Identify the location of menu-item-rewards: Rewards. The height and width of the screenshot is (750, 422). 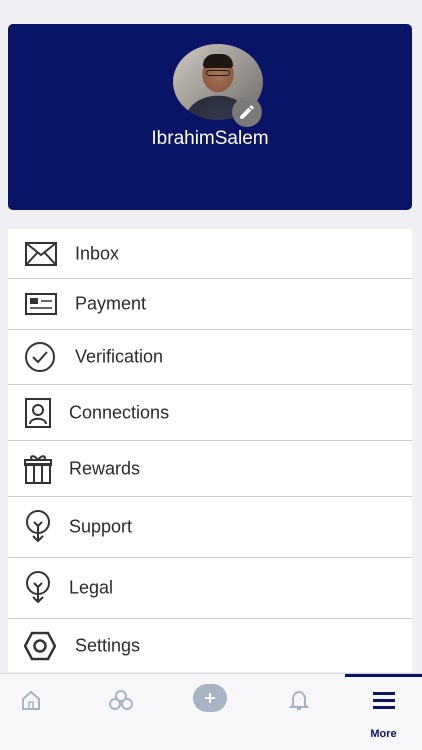
(210, 469).